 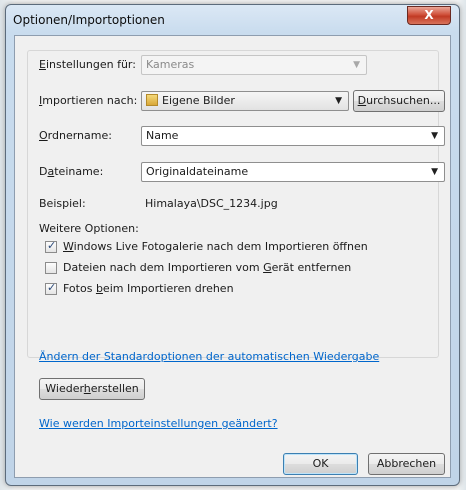 I want to click on restore-defaults-button: Wiederherstellen, so click(x=92, y=389).